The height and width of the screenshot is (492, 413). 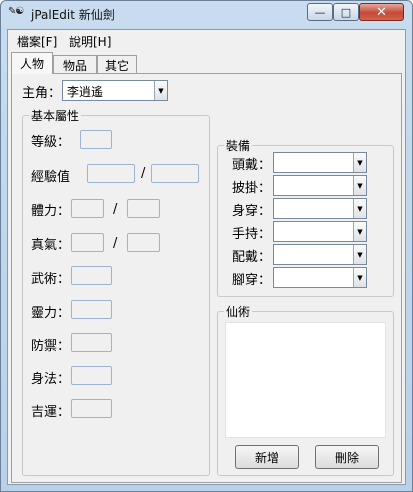 I want to click on attack-label: 武術：, so click(x=51, y=279).